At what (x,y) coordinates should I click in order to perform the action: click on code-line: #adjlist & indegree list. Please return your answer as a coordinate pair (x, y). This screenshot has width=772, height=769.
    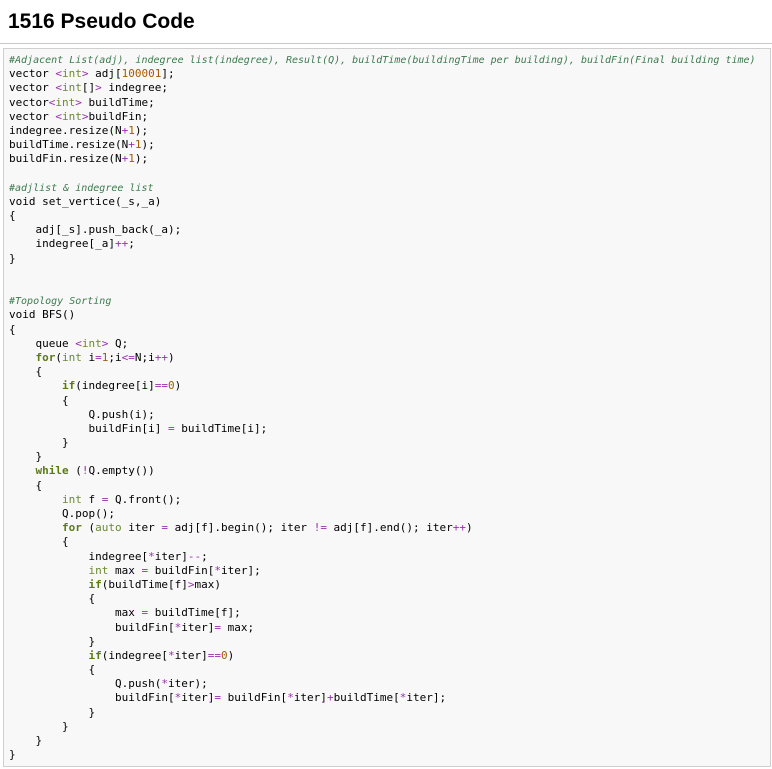
    Looking at the image, I should click on (81, 188).